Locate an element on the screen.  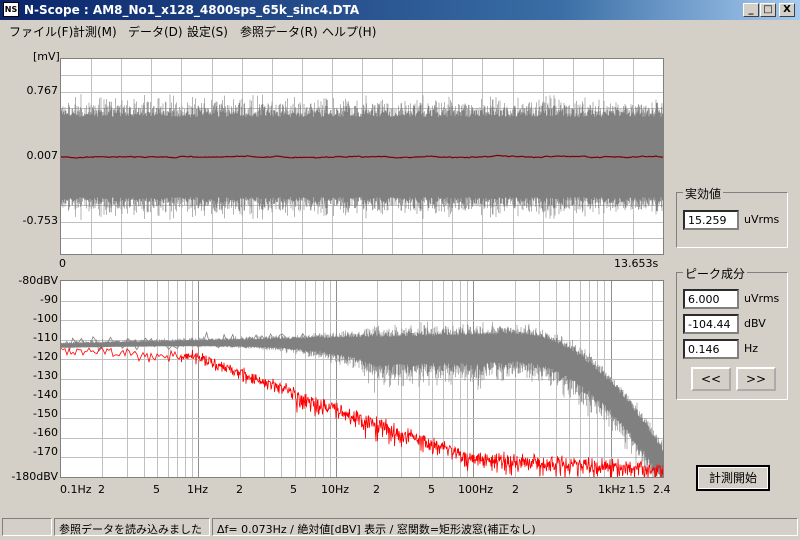
menu-file: ファイル(F) is located at coordinates (41, 31).